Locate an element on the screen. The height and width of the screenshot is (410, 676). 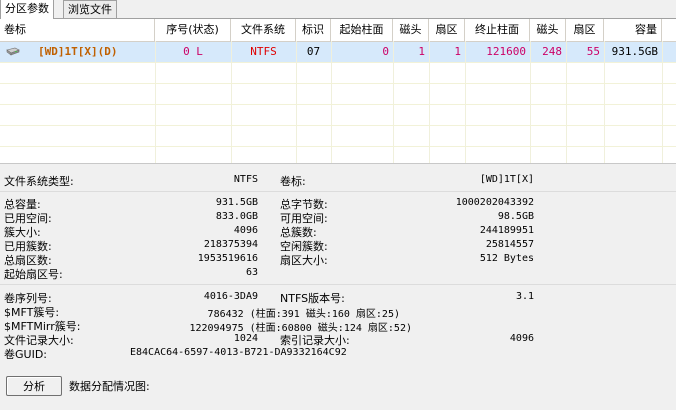
row-filesystem: NTFS is located at coordinates (263, 51).